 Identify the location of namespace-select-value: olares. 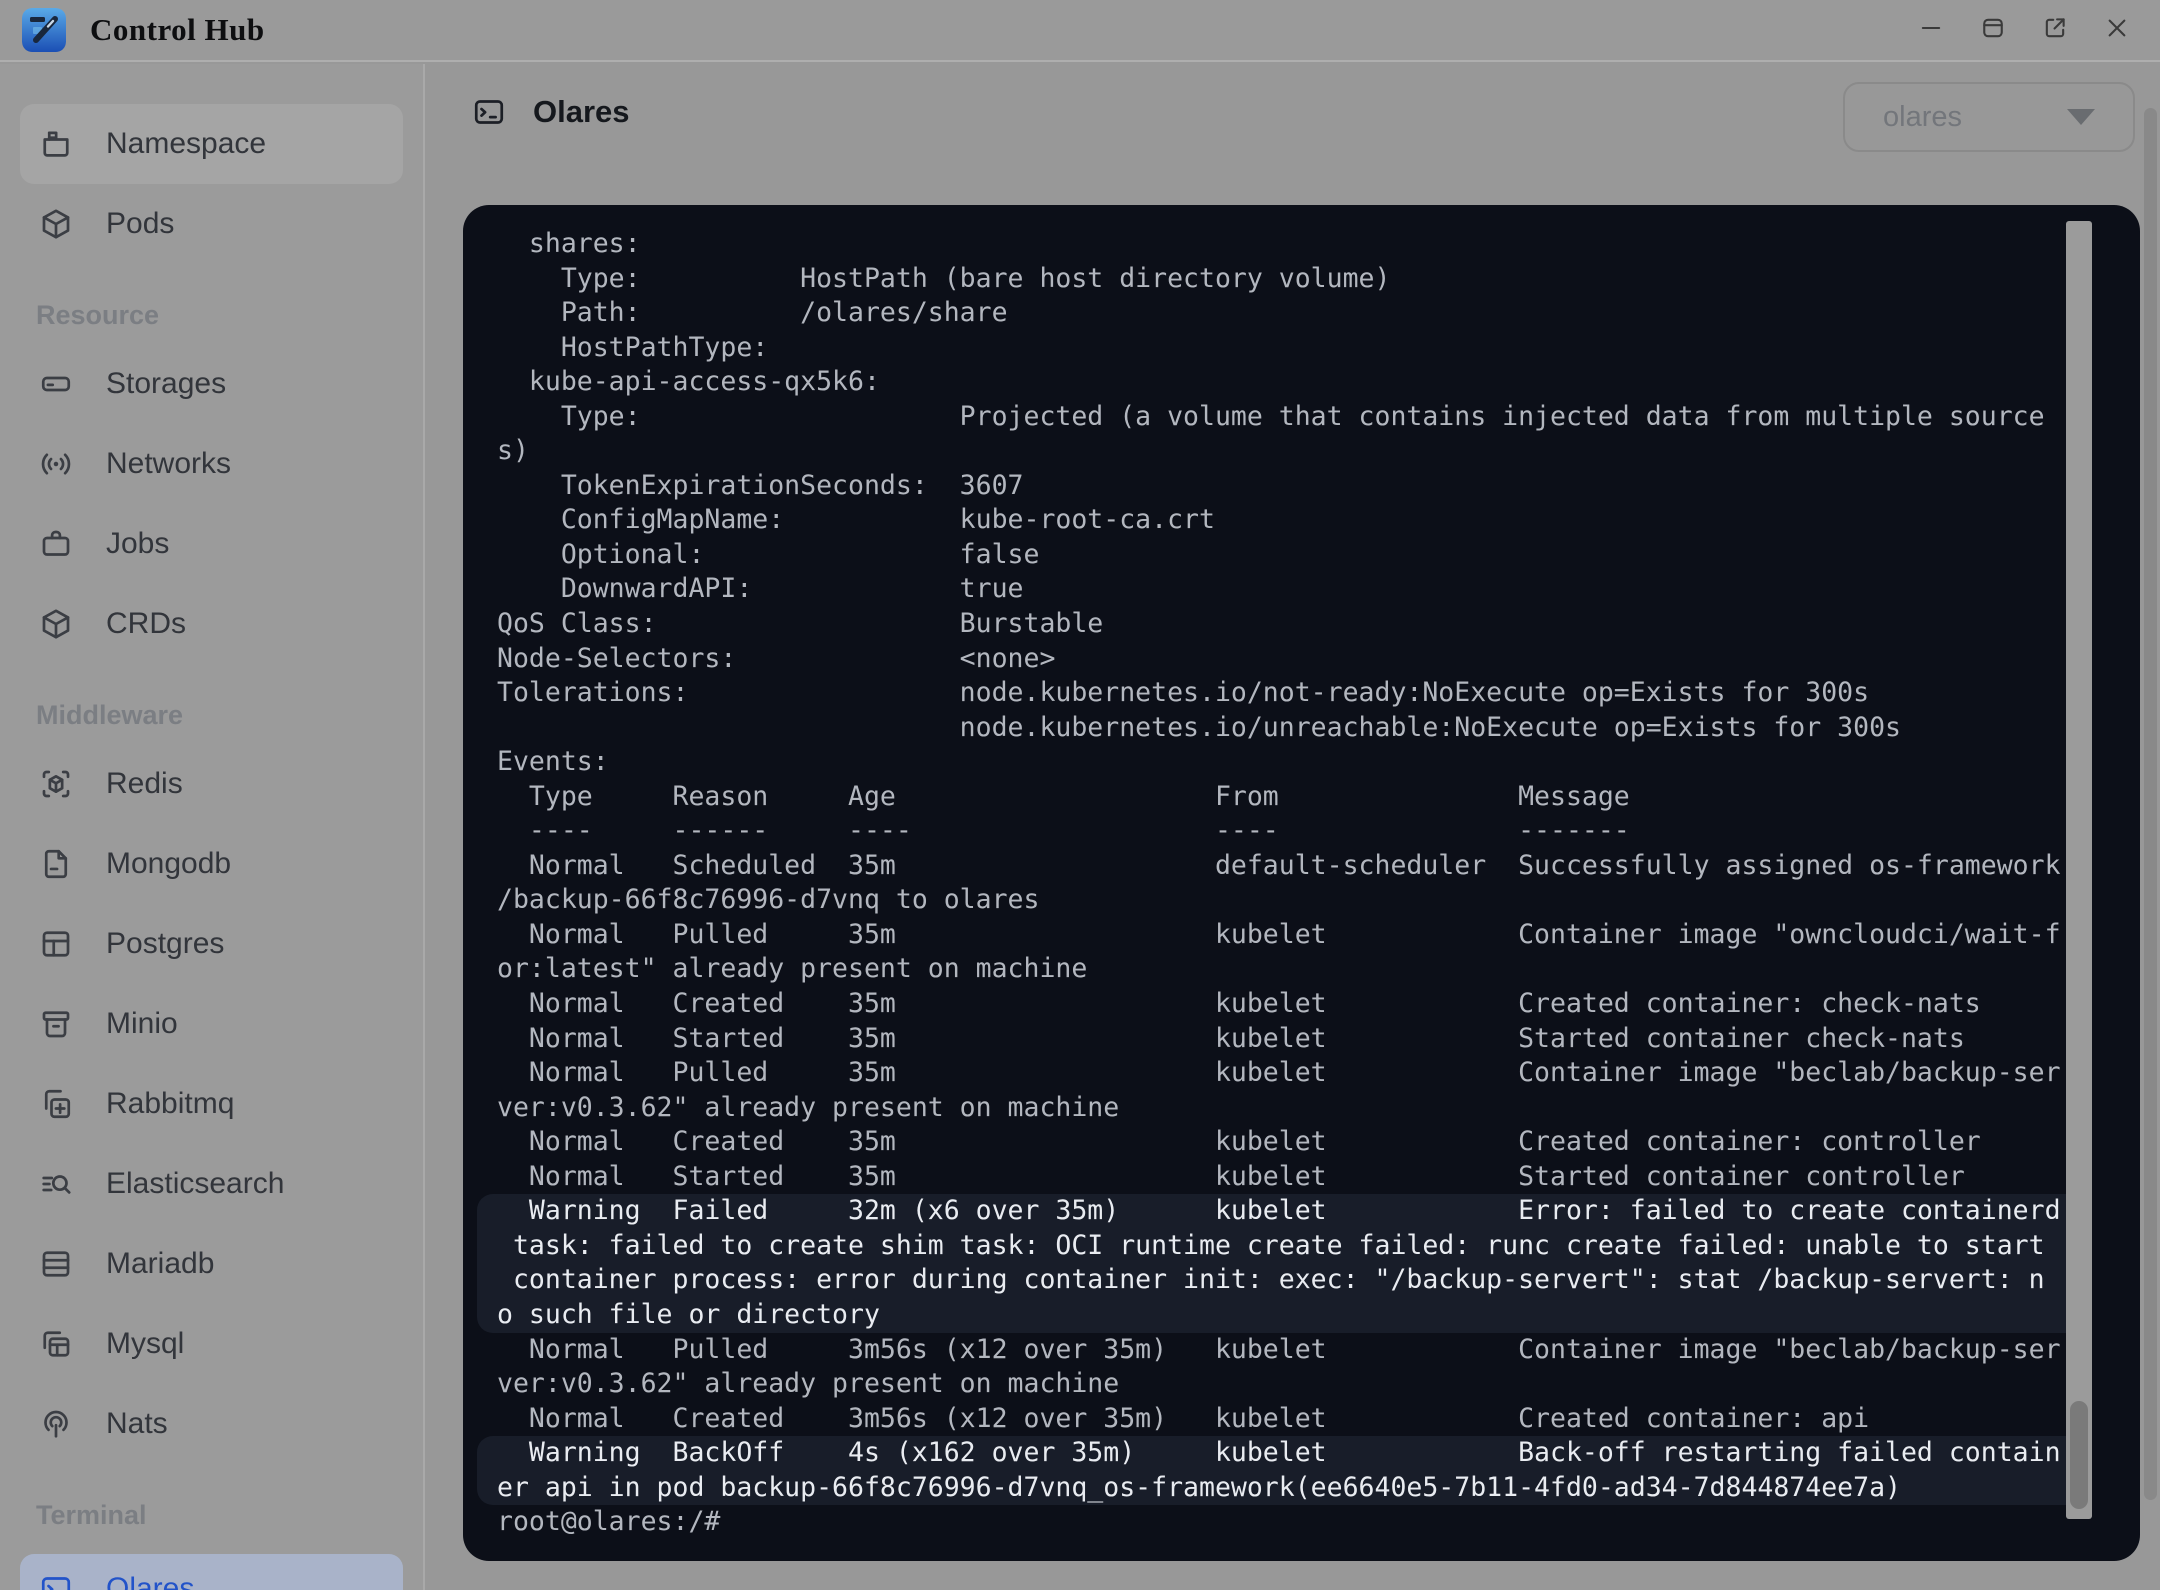
(1922, 116).